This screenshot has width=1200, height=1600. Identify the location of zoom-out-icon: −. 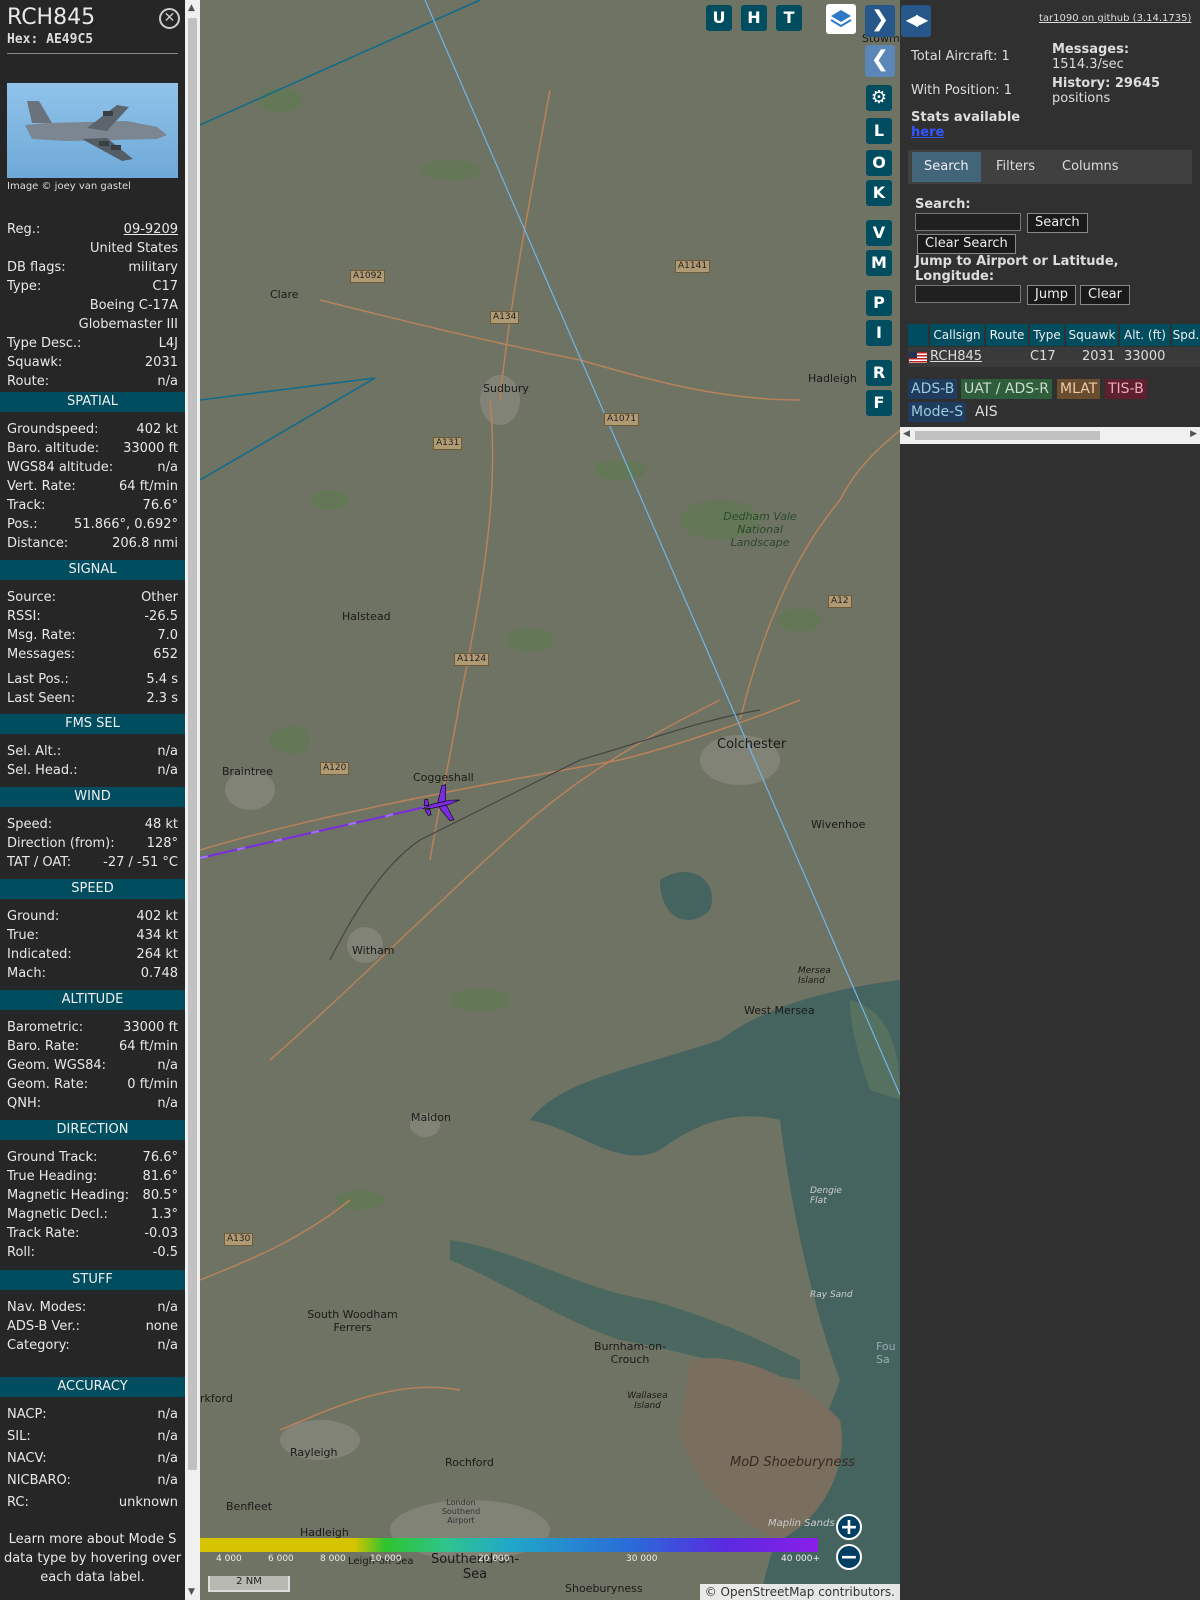
(849, 1557).